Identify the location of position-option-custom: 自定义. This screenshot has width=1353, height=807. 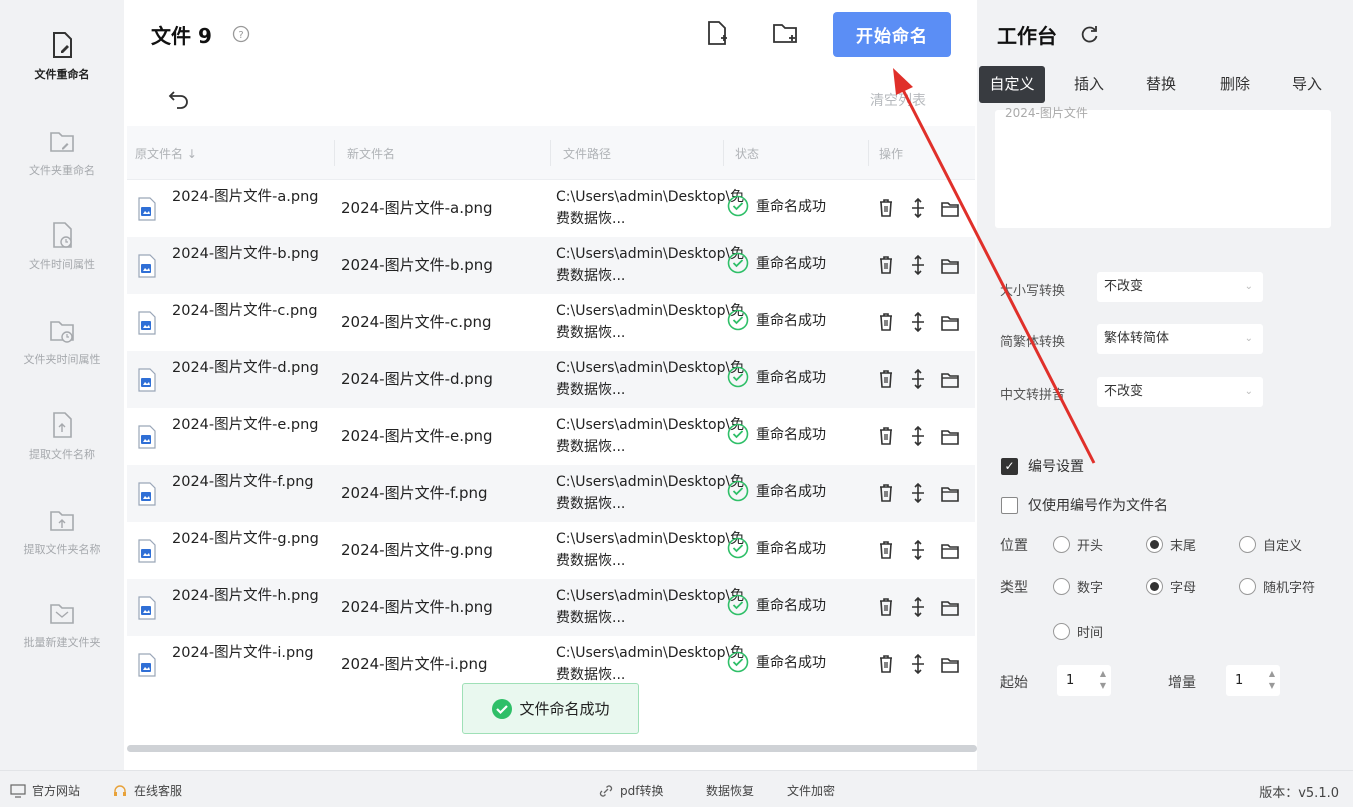
(1270, 544).